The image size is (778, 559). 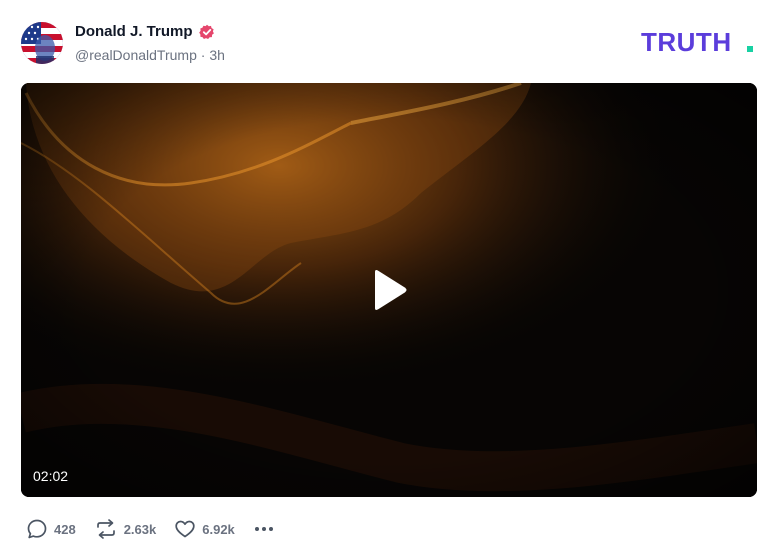 What do you see at coordinates (206, 32) in the screenshot?
I see `verified-badge-icon` at bounding box center [206, 32].